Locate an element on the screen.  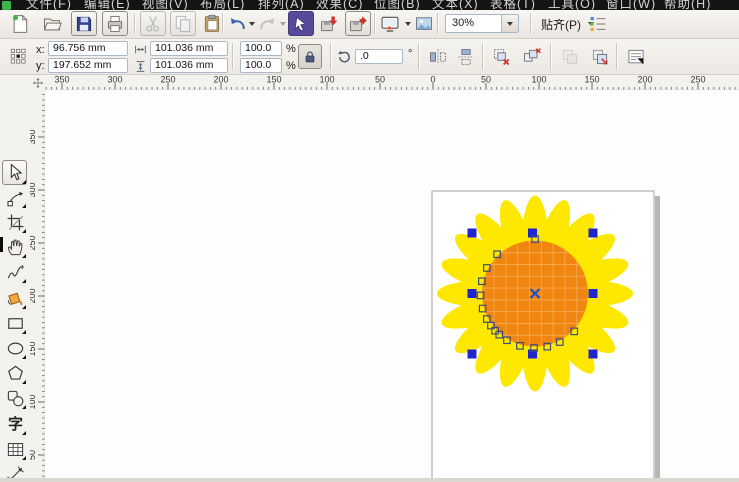
tool-basic-shapes is located at coordinates (15, 398).